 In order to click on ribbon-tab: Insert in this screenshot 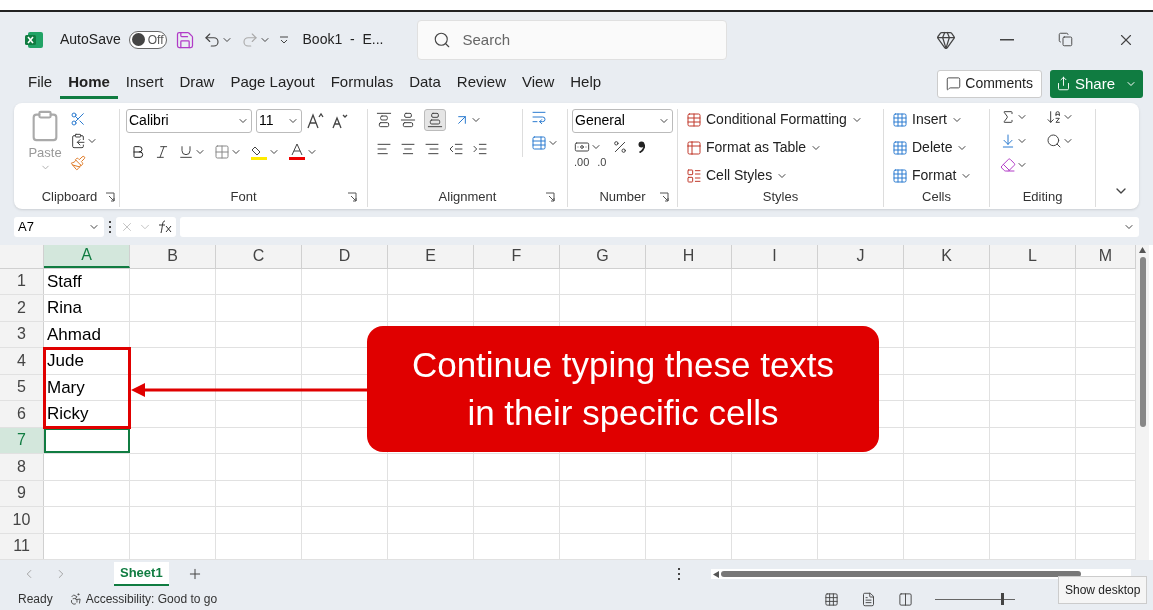, I will do `click(144, 83)`.